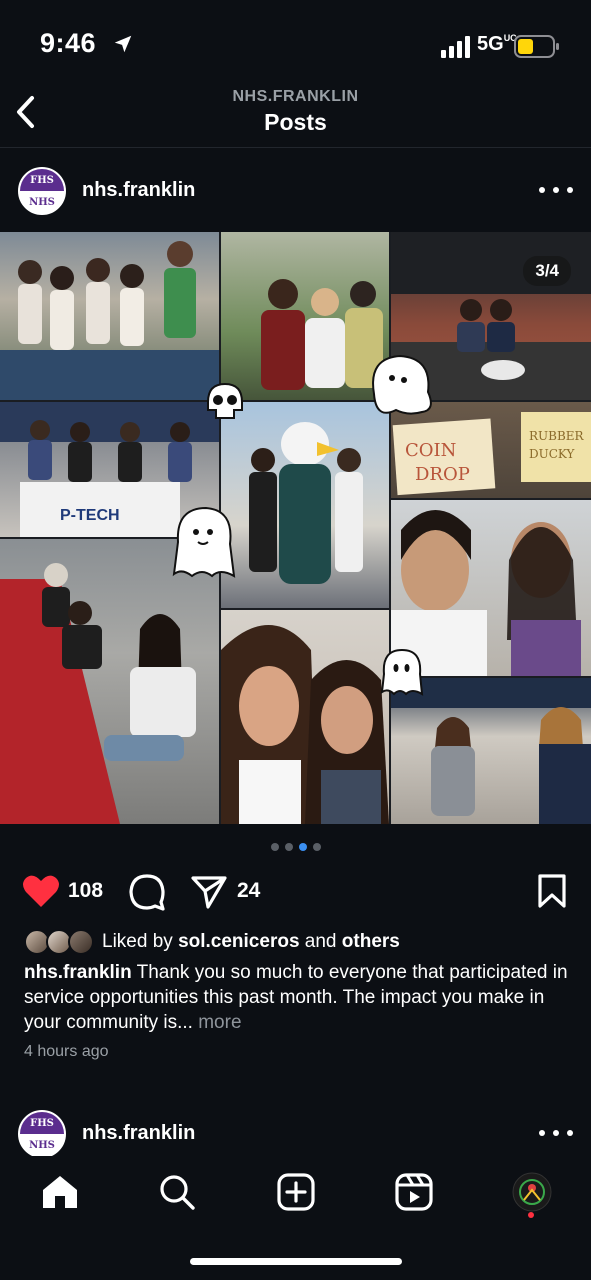  Describe the element at coordinates (238, 941) in the screenshot. I see `liked-by-user: sol.ceniceros` at that location.